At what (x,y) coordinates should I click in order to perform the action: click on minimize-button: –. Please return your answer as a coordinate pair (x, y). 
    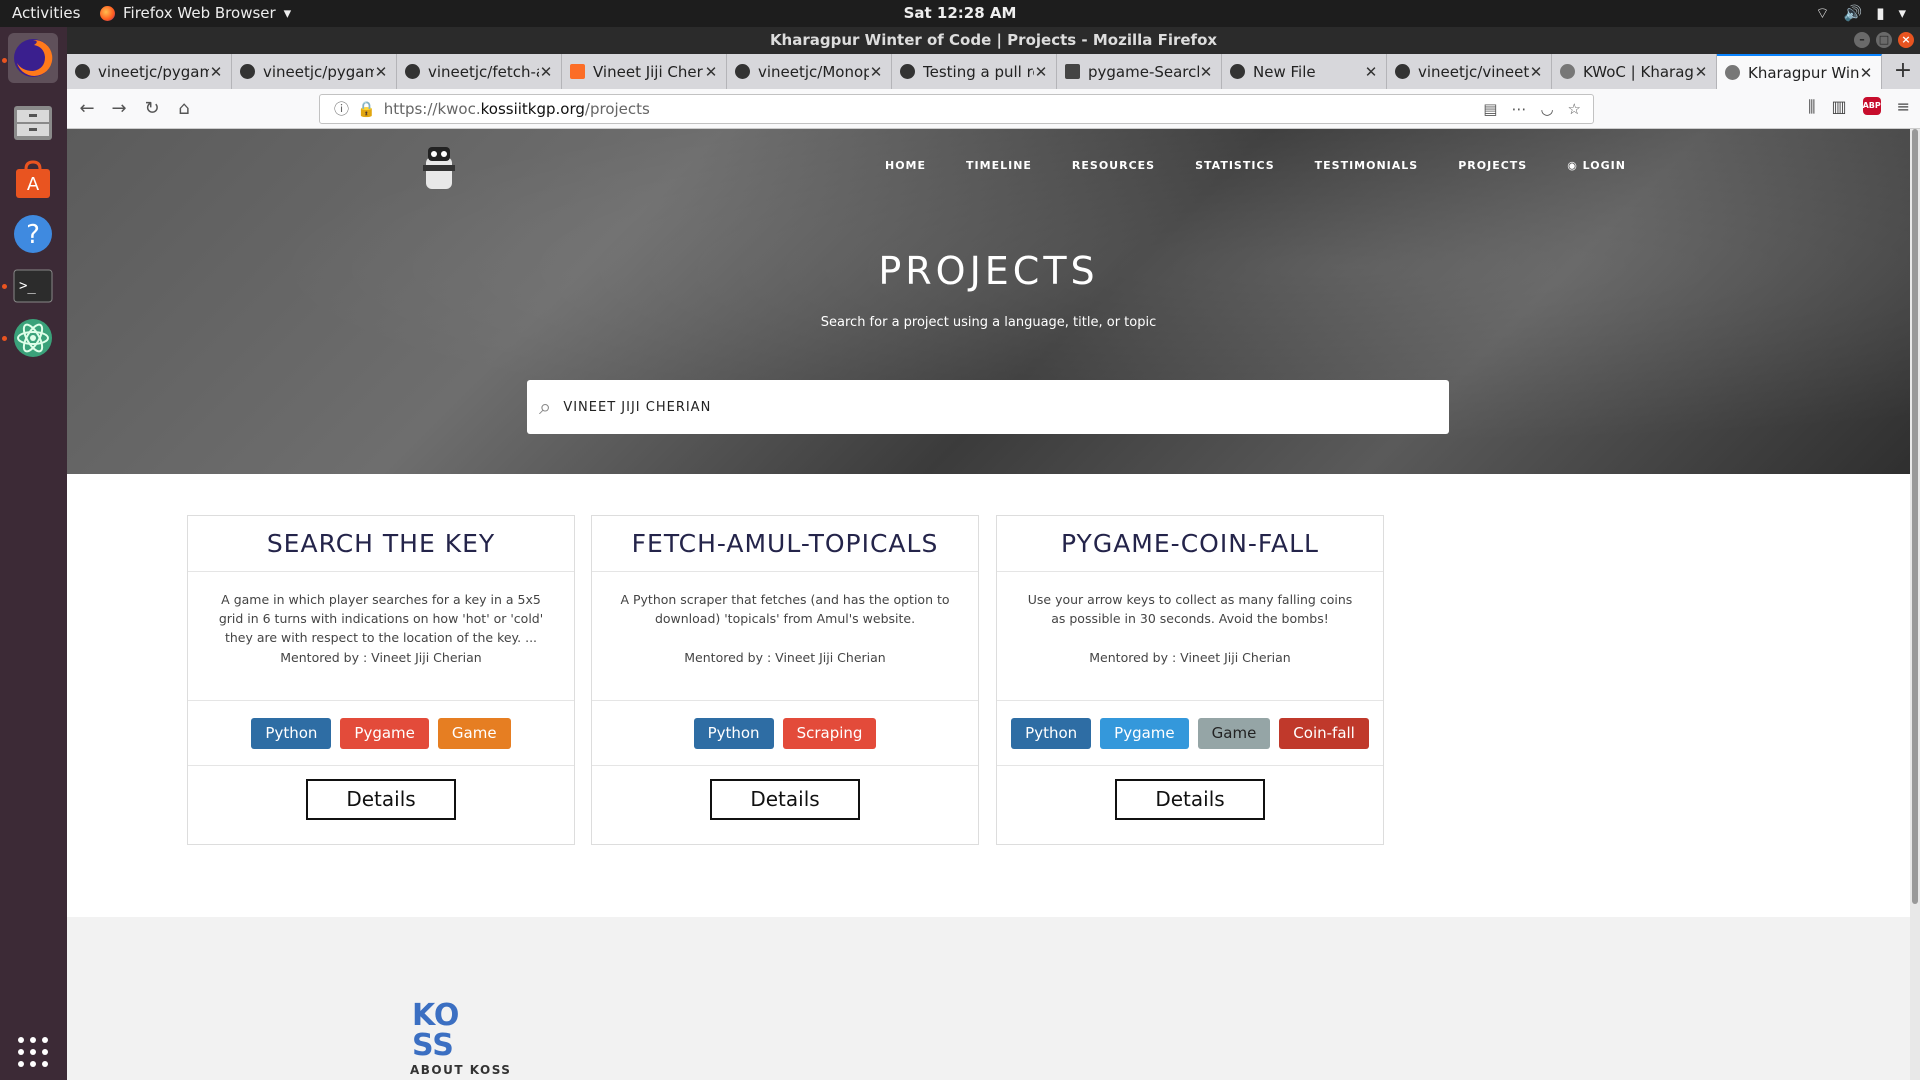
    Looking at the image, I should click on (1862, 40).